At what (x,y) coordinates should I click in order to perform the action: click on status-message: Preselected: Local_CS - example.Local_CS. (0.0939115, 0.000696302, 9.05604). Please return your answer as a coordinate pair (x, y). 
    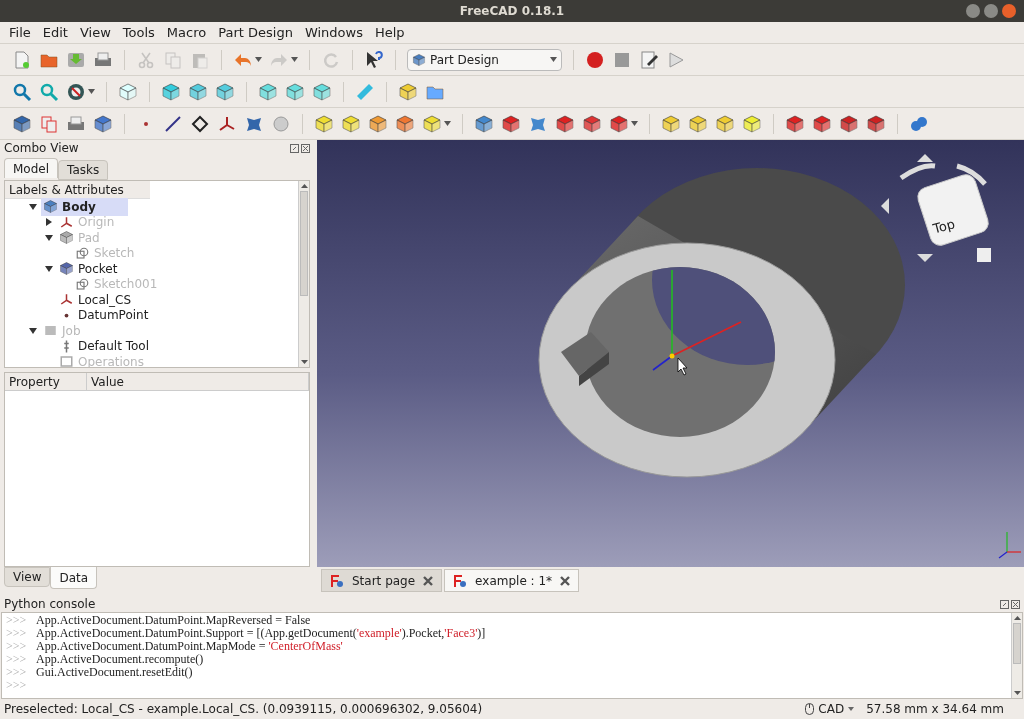
    Looking at the image, I should click on (244, 709).